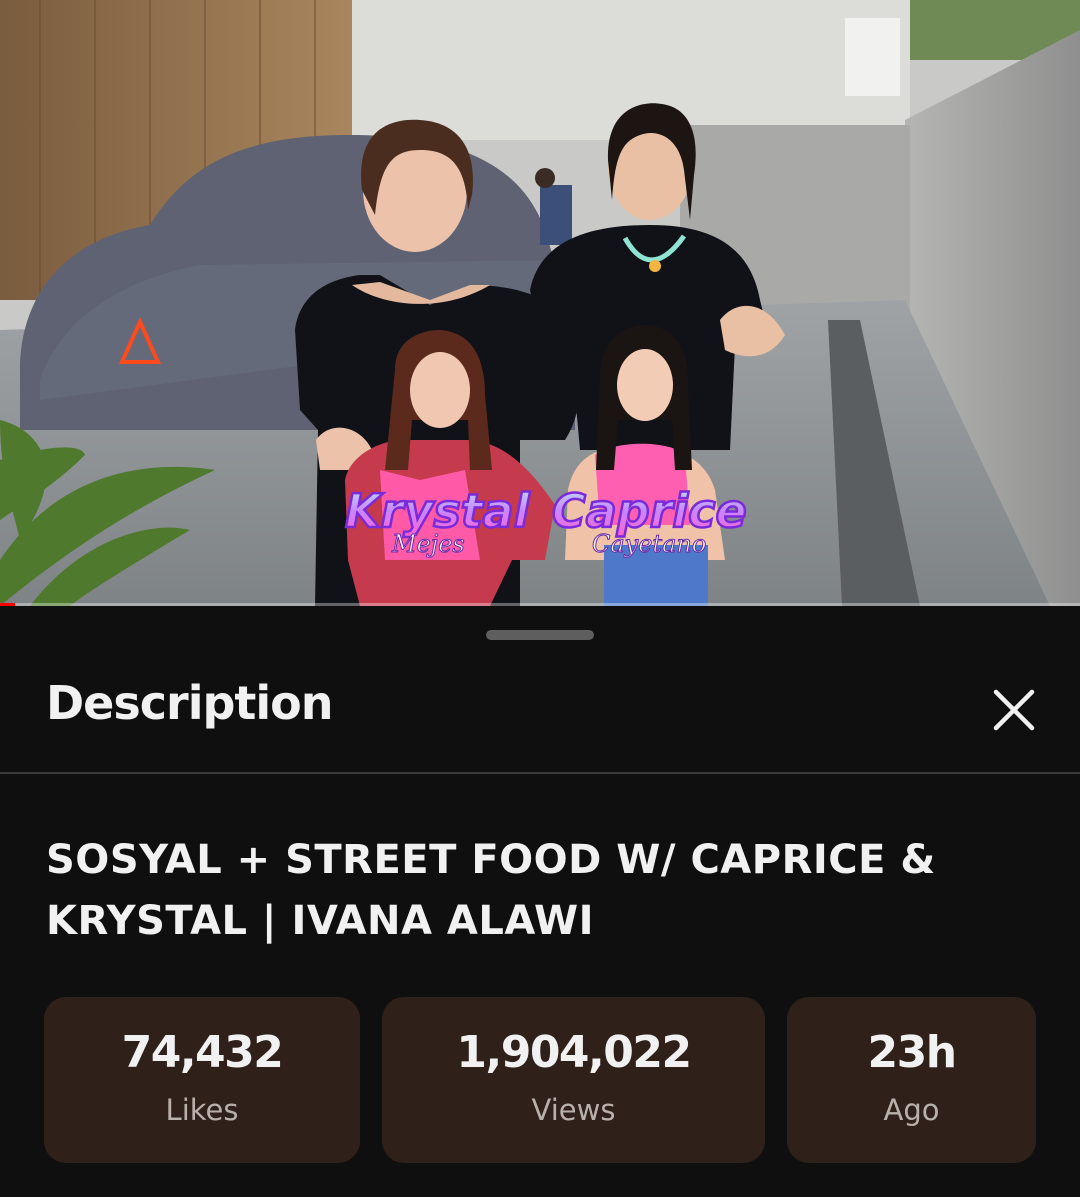 The height and width of the screenshot is (1197, 1080). I want to click on stat-views-label: Views, so click(573, 1110).